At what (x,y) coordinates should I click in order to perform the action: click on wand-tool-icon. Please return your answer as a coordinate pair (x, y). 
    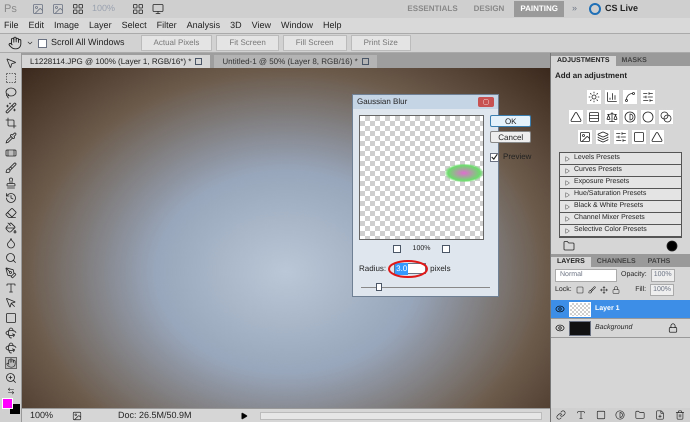
    Looking at the image, I should click on (10, 108).